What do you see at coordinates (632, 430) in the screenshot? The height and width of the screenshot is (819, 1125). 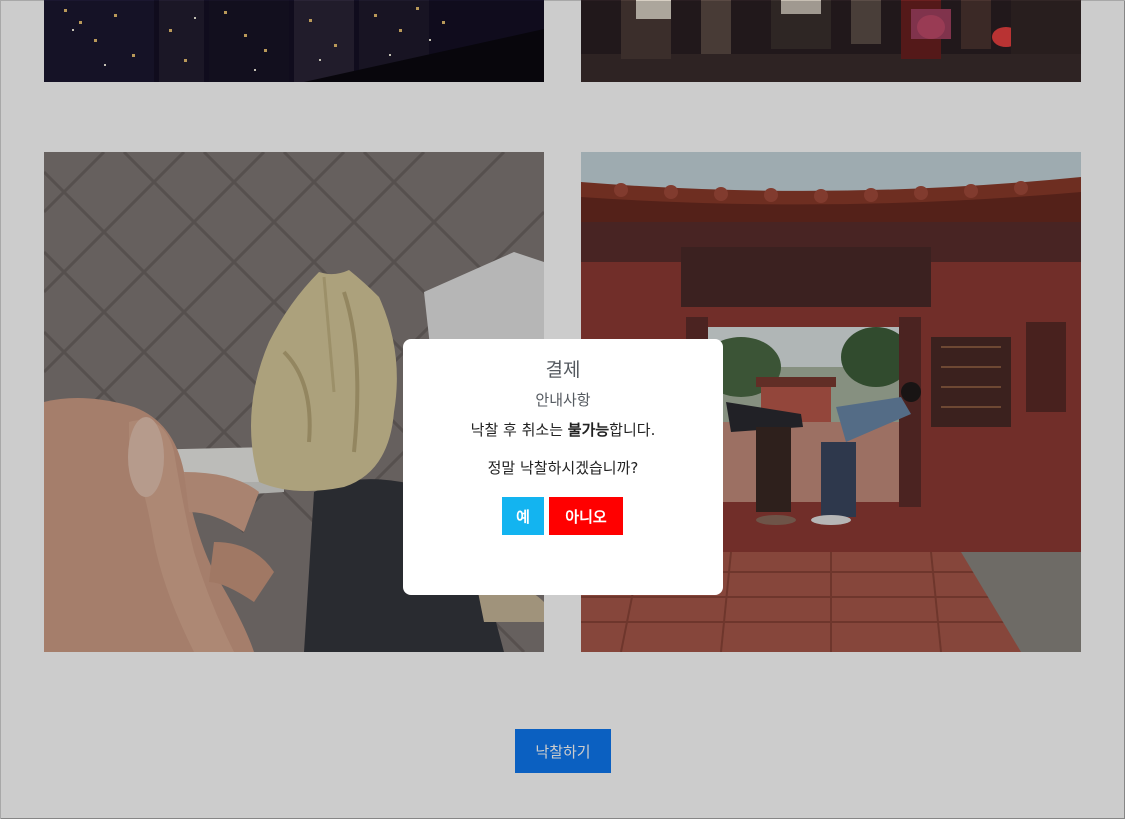 I see `notice-suffix: 합니다.` at bounding box center [632, 430].